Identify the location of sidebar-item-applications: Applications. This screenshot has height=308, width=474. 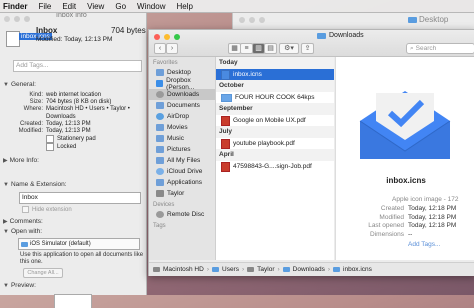
(182, 182).